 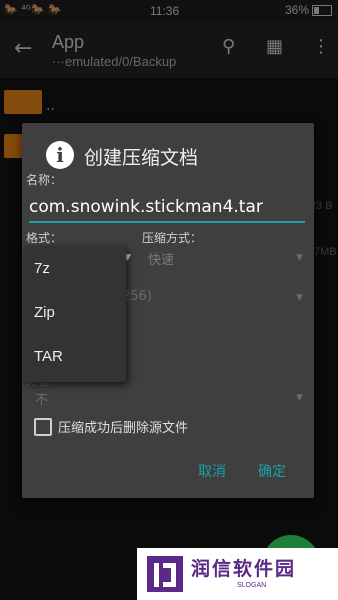 What do you see at coordinates (44, 180) in the screenshot?
I see `name-label: 名称：` at bounding box center [44, 180].